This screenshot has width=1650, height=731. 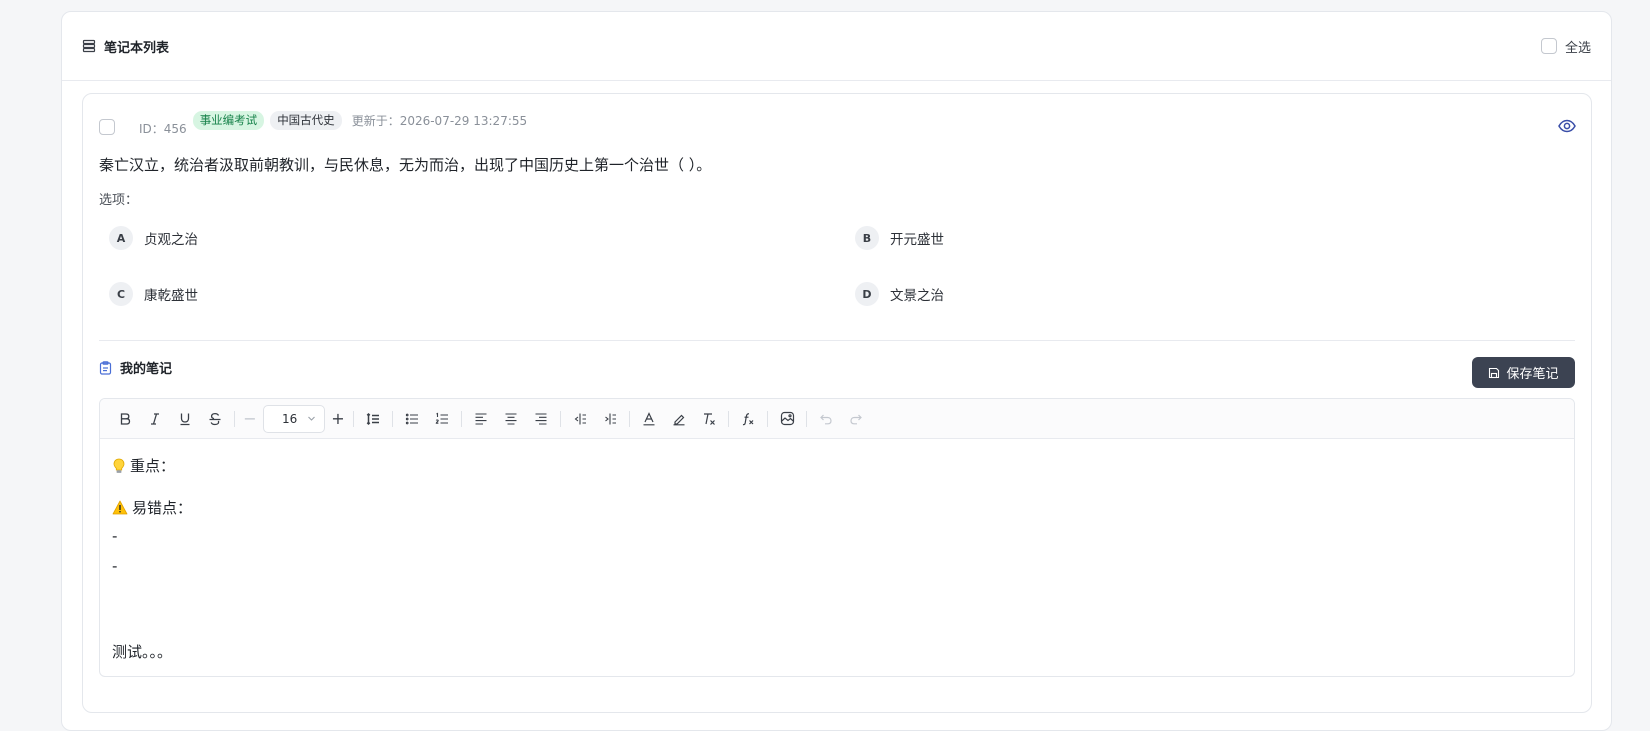 What do you see at coordinates (155, 419) in the screenshot?
I see `italic-icon` at bounding box center [155, 419].